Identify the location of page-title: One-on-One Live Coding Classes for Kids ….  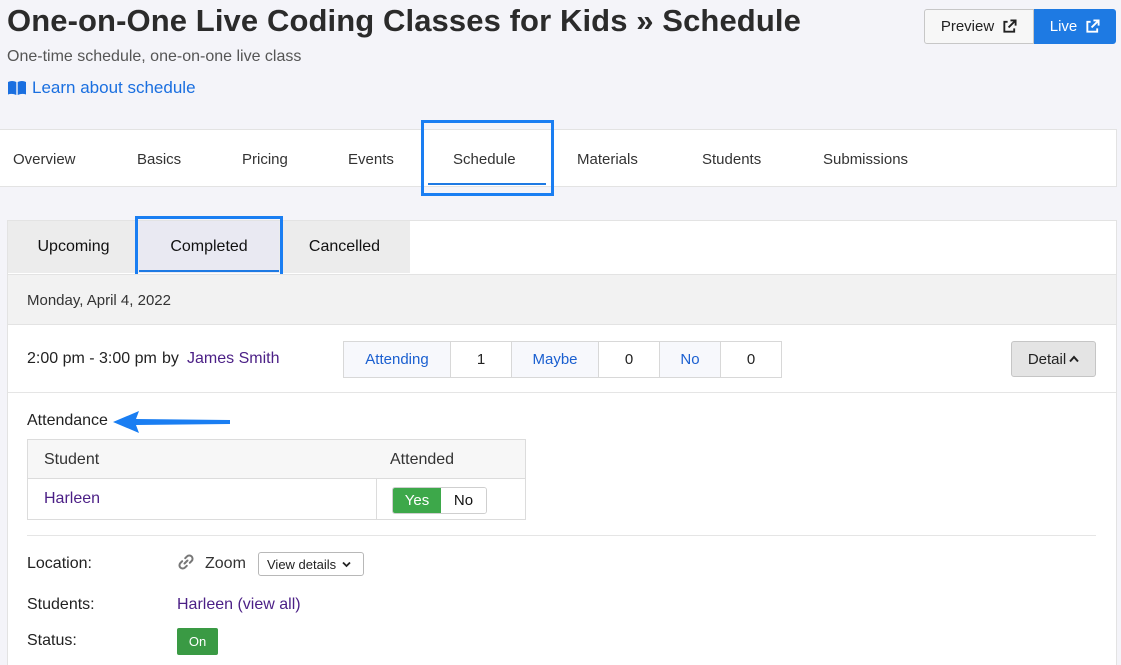
(404, 20).